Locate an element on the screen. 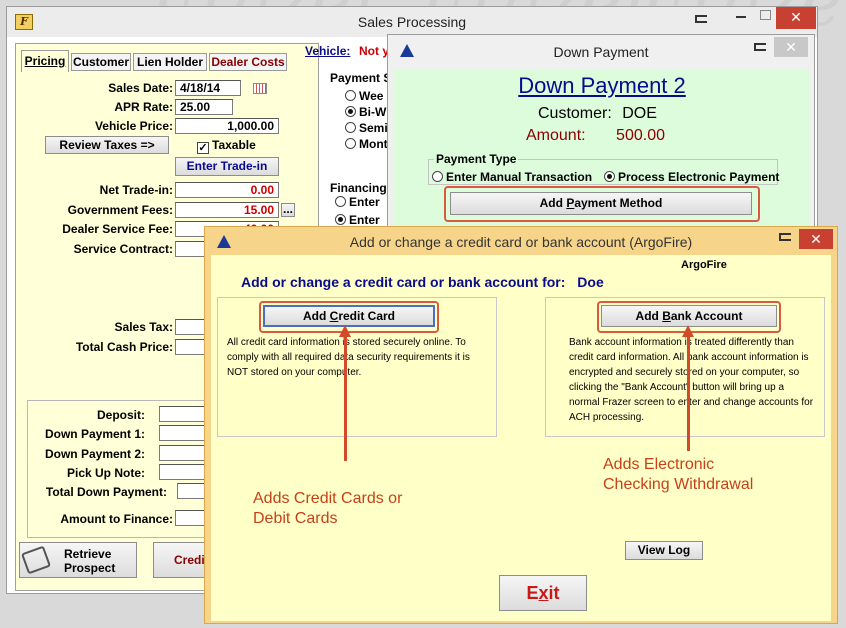 Image resolution: width=846 pixels, height=628 pixels. payment-option-label: Wee is located at coordinates (371, 96).